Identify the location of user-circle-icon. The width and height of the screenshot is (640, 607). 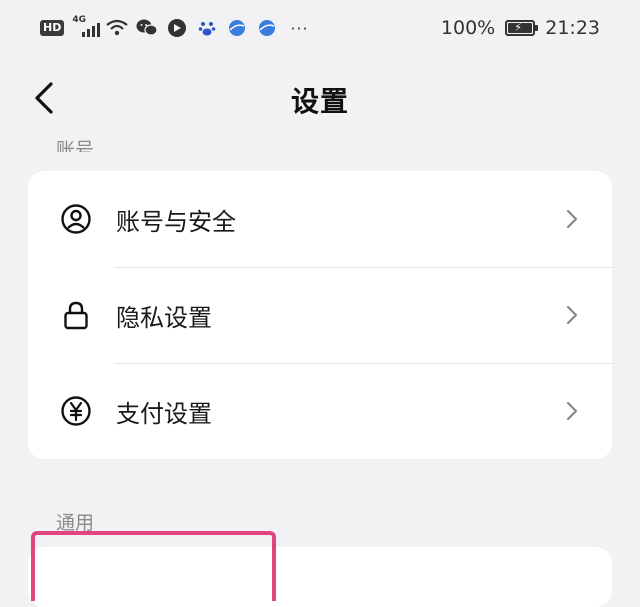
(76, 219).